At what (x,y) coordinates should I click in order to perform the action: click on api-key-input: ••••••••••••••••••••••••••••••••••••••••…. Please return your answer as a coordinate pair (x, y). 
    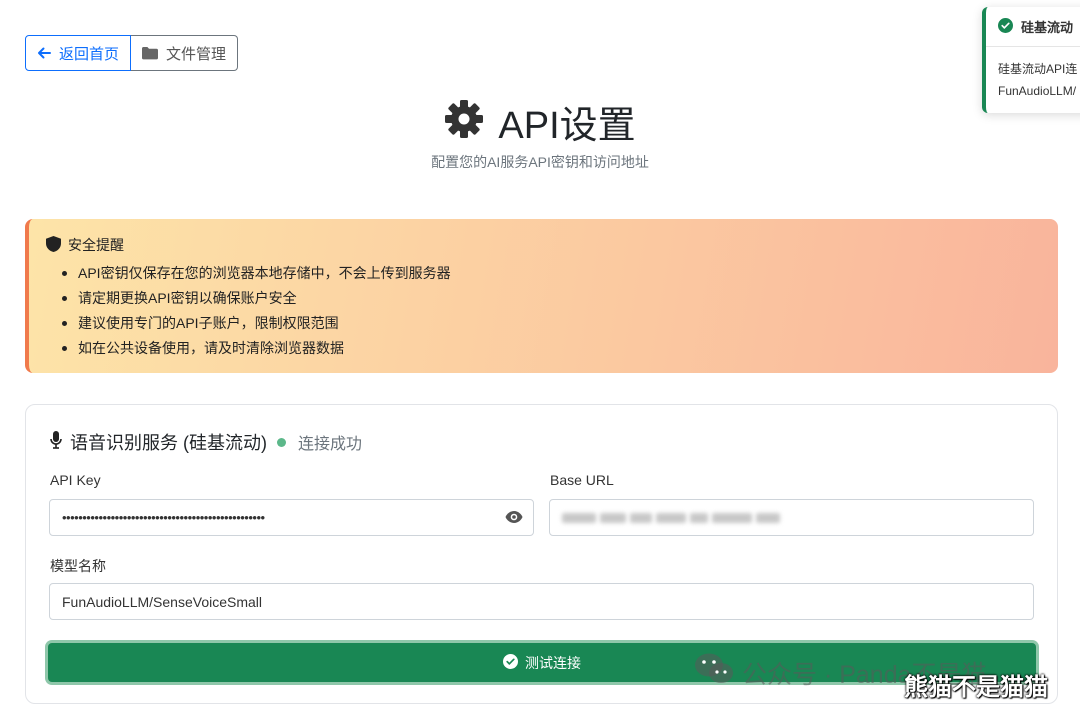
    Looking at the image, I should click on (291, 517).